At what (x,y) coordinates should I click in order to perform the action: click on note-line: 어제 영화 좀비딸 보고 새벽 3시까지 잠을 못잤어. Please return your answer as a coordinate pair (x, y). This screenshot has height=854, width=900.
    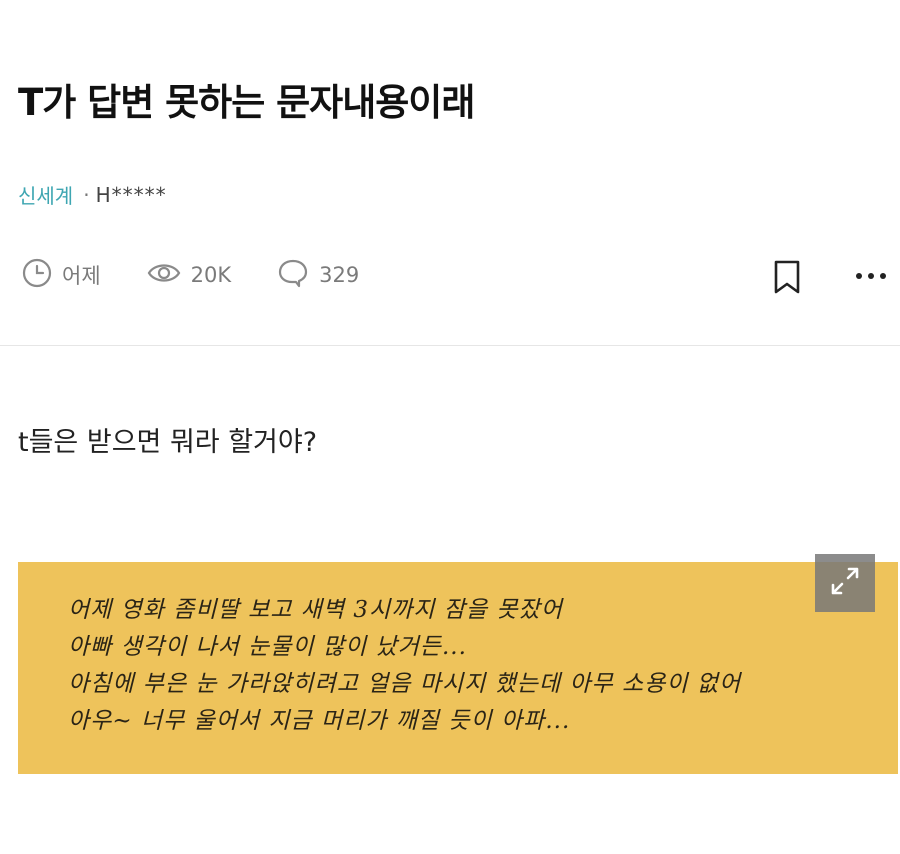
    Looking at the image, I should click on (315, 610).